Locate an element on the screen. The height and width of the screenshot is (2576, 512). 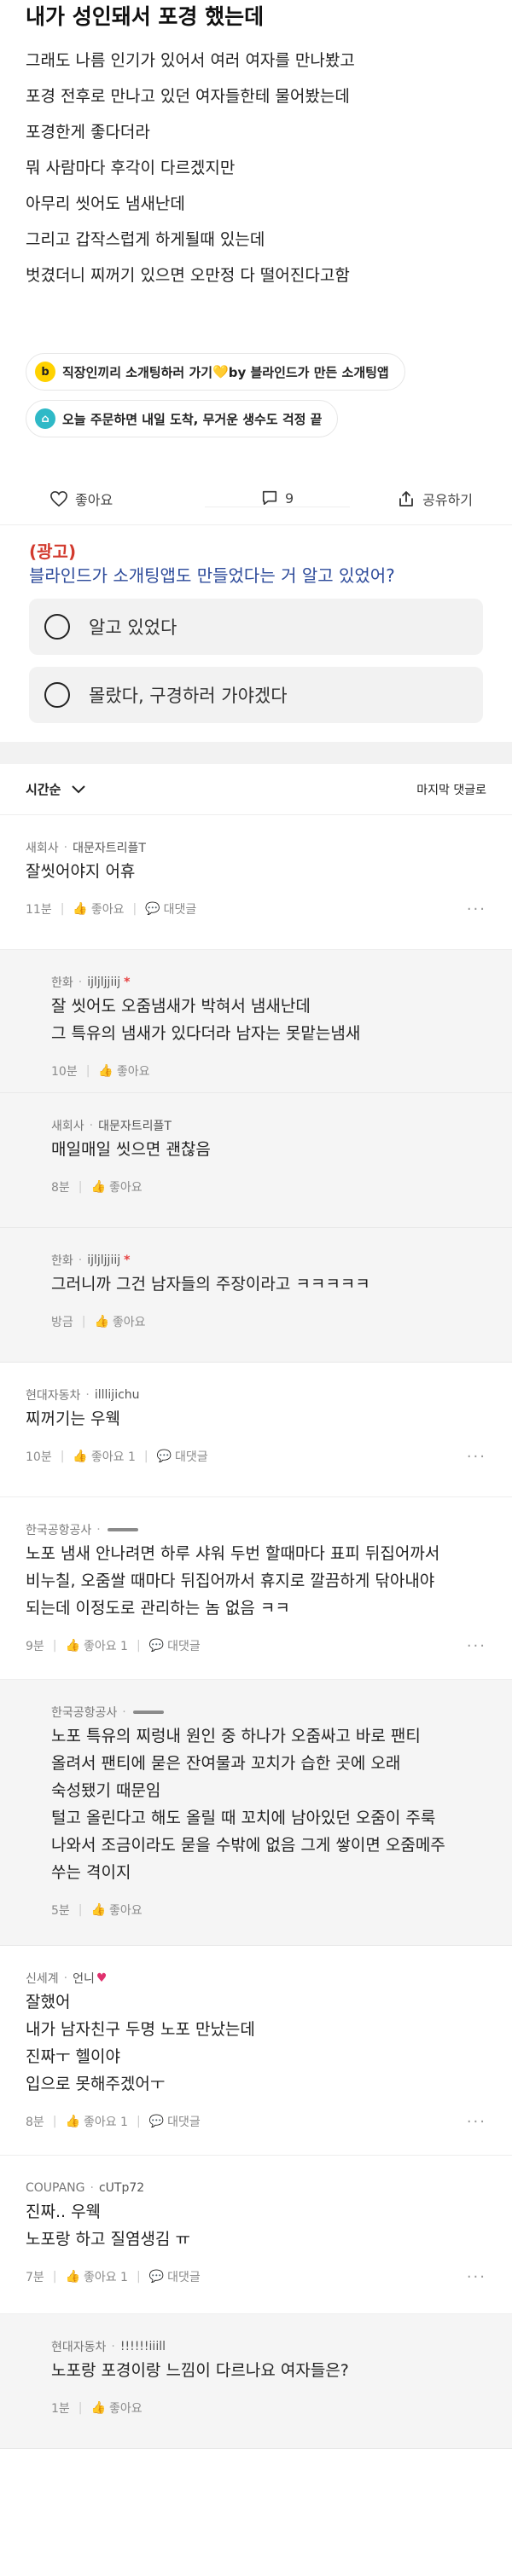
poll-option-didnt-know: 몰랐다, 구경하러 가야겠다 is located at coordinates (256, 695).